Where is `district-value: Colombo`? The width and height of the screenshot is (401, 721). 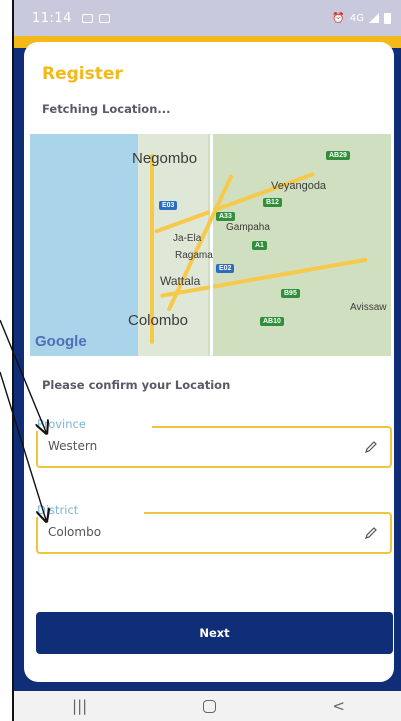 district-value: Colombo is located at coordinates (75, 532).